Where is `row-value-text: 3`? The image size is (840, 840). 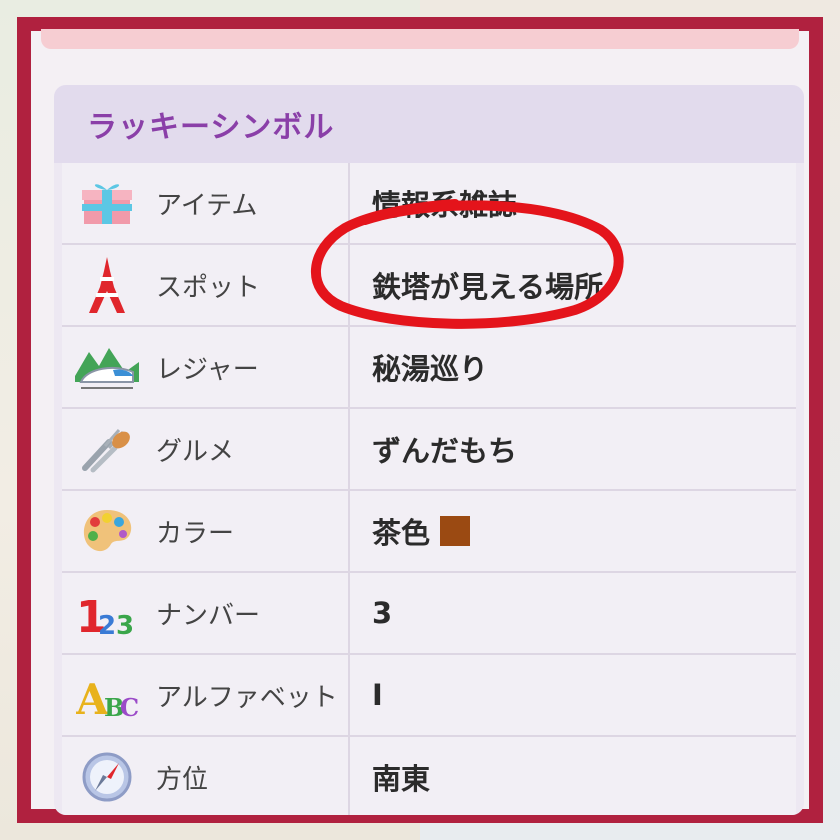 row-value-text: 3 is located at coordinates (382, 613).